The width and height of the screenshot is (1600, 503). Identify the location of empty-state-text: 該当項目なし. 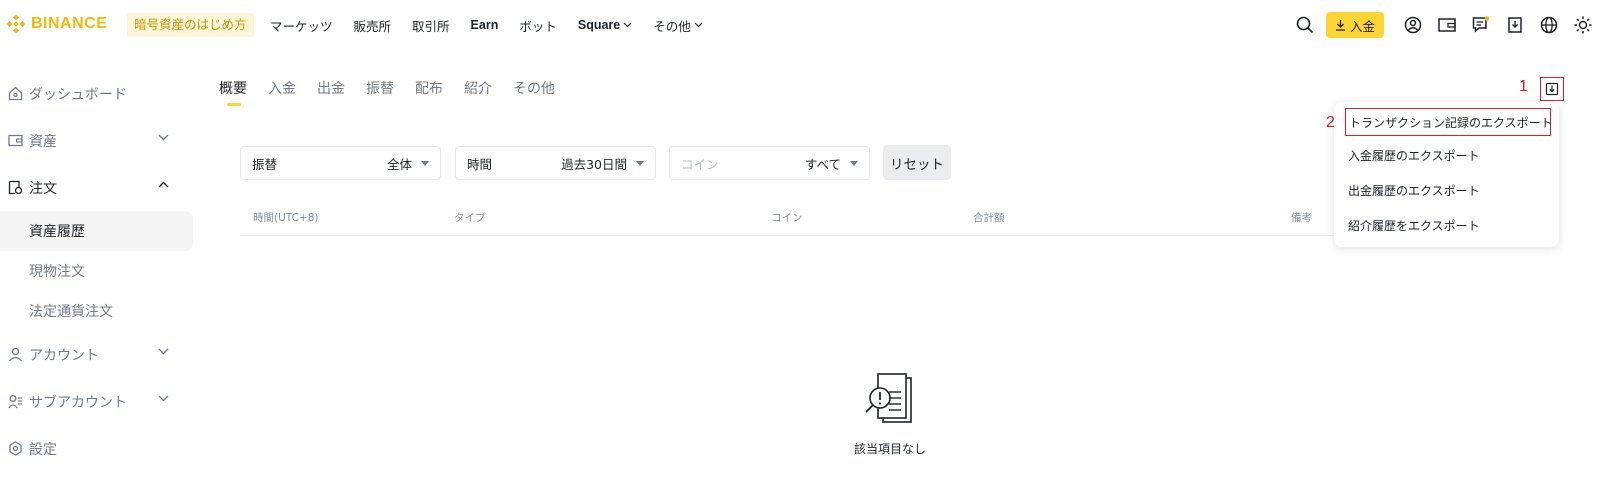
(889, 449).